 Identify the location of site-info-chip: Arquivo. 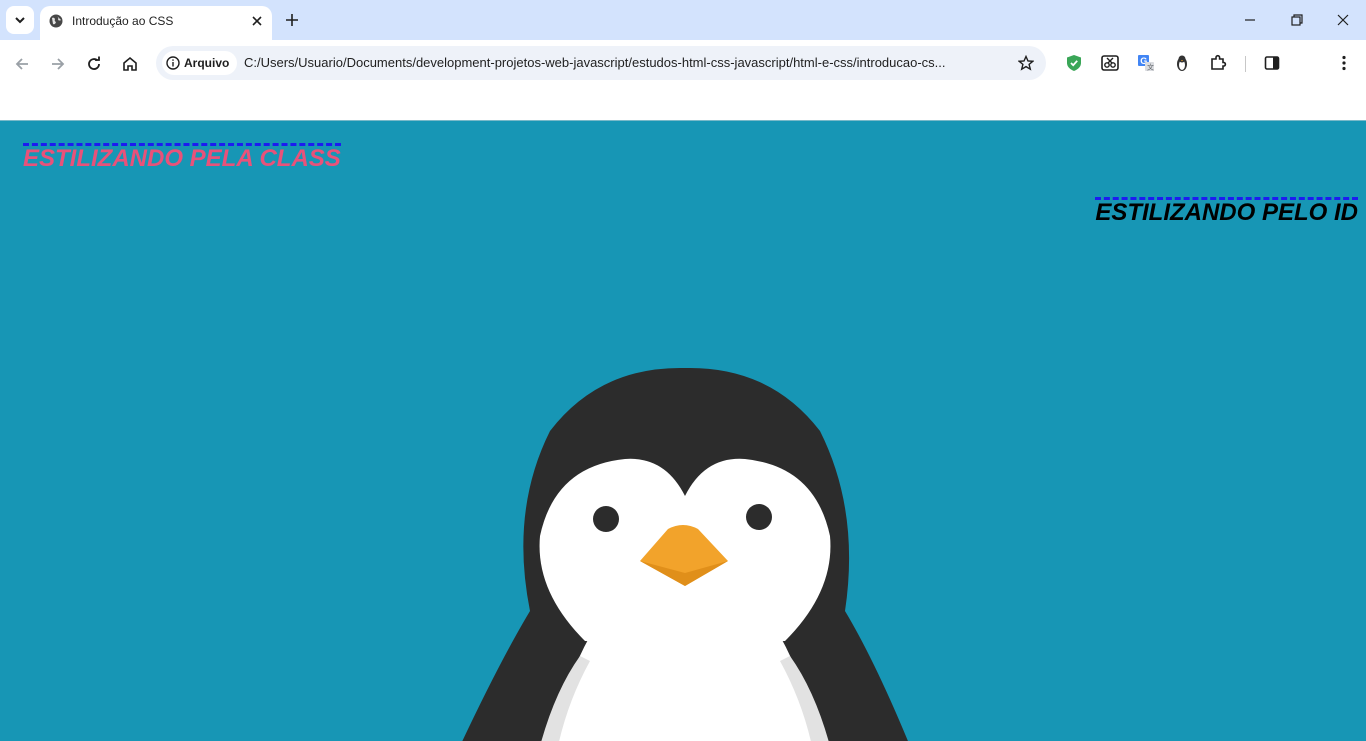
(200, 63).